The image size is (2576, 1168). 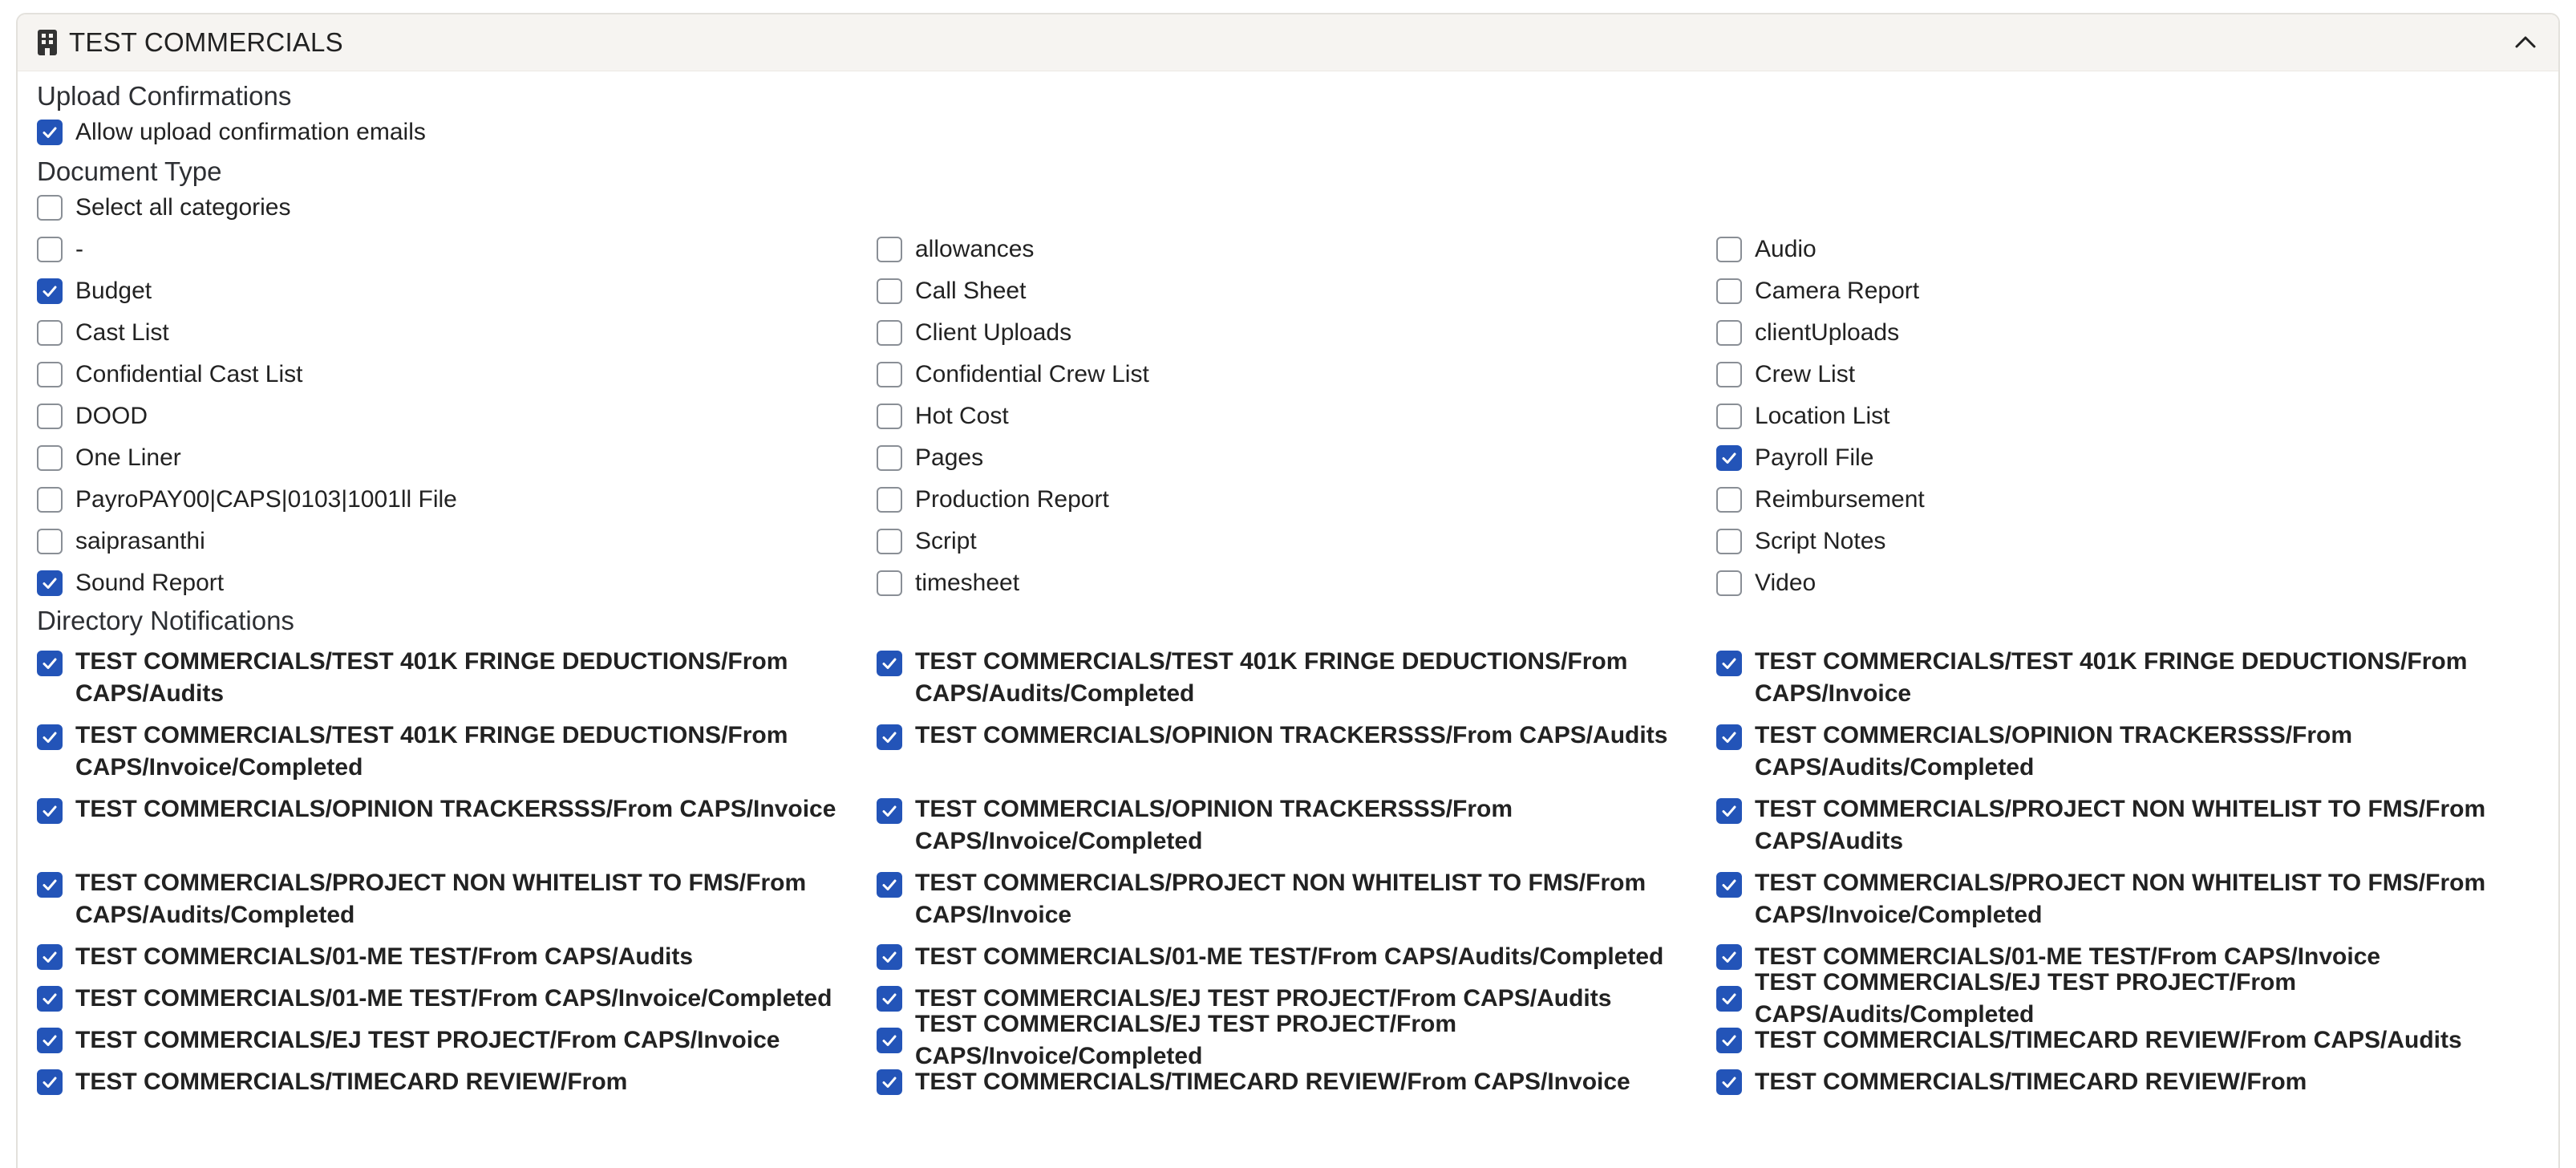 I want to click on checkbox-option: Production Report, so click(x=1296, y=500).